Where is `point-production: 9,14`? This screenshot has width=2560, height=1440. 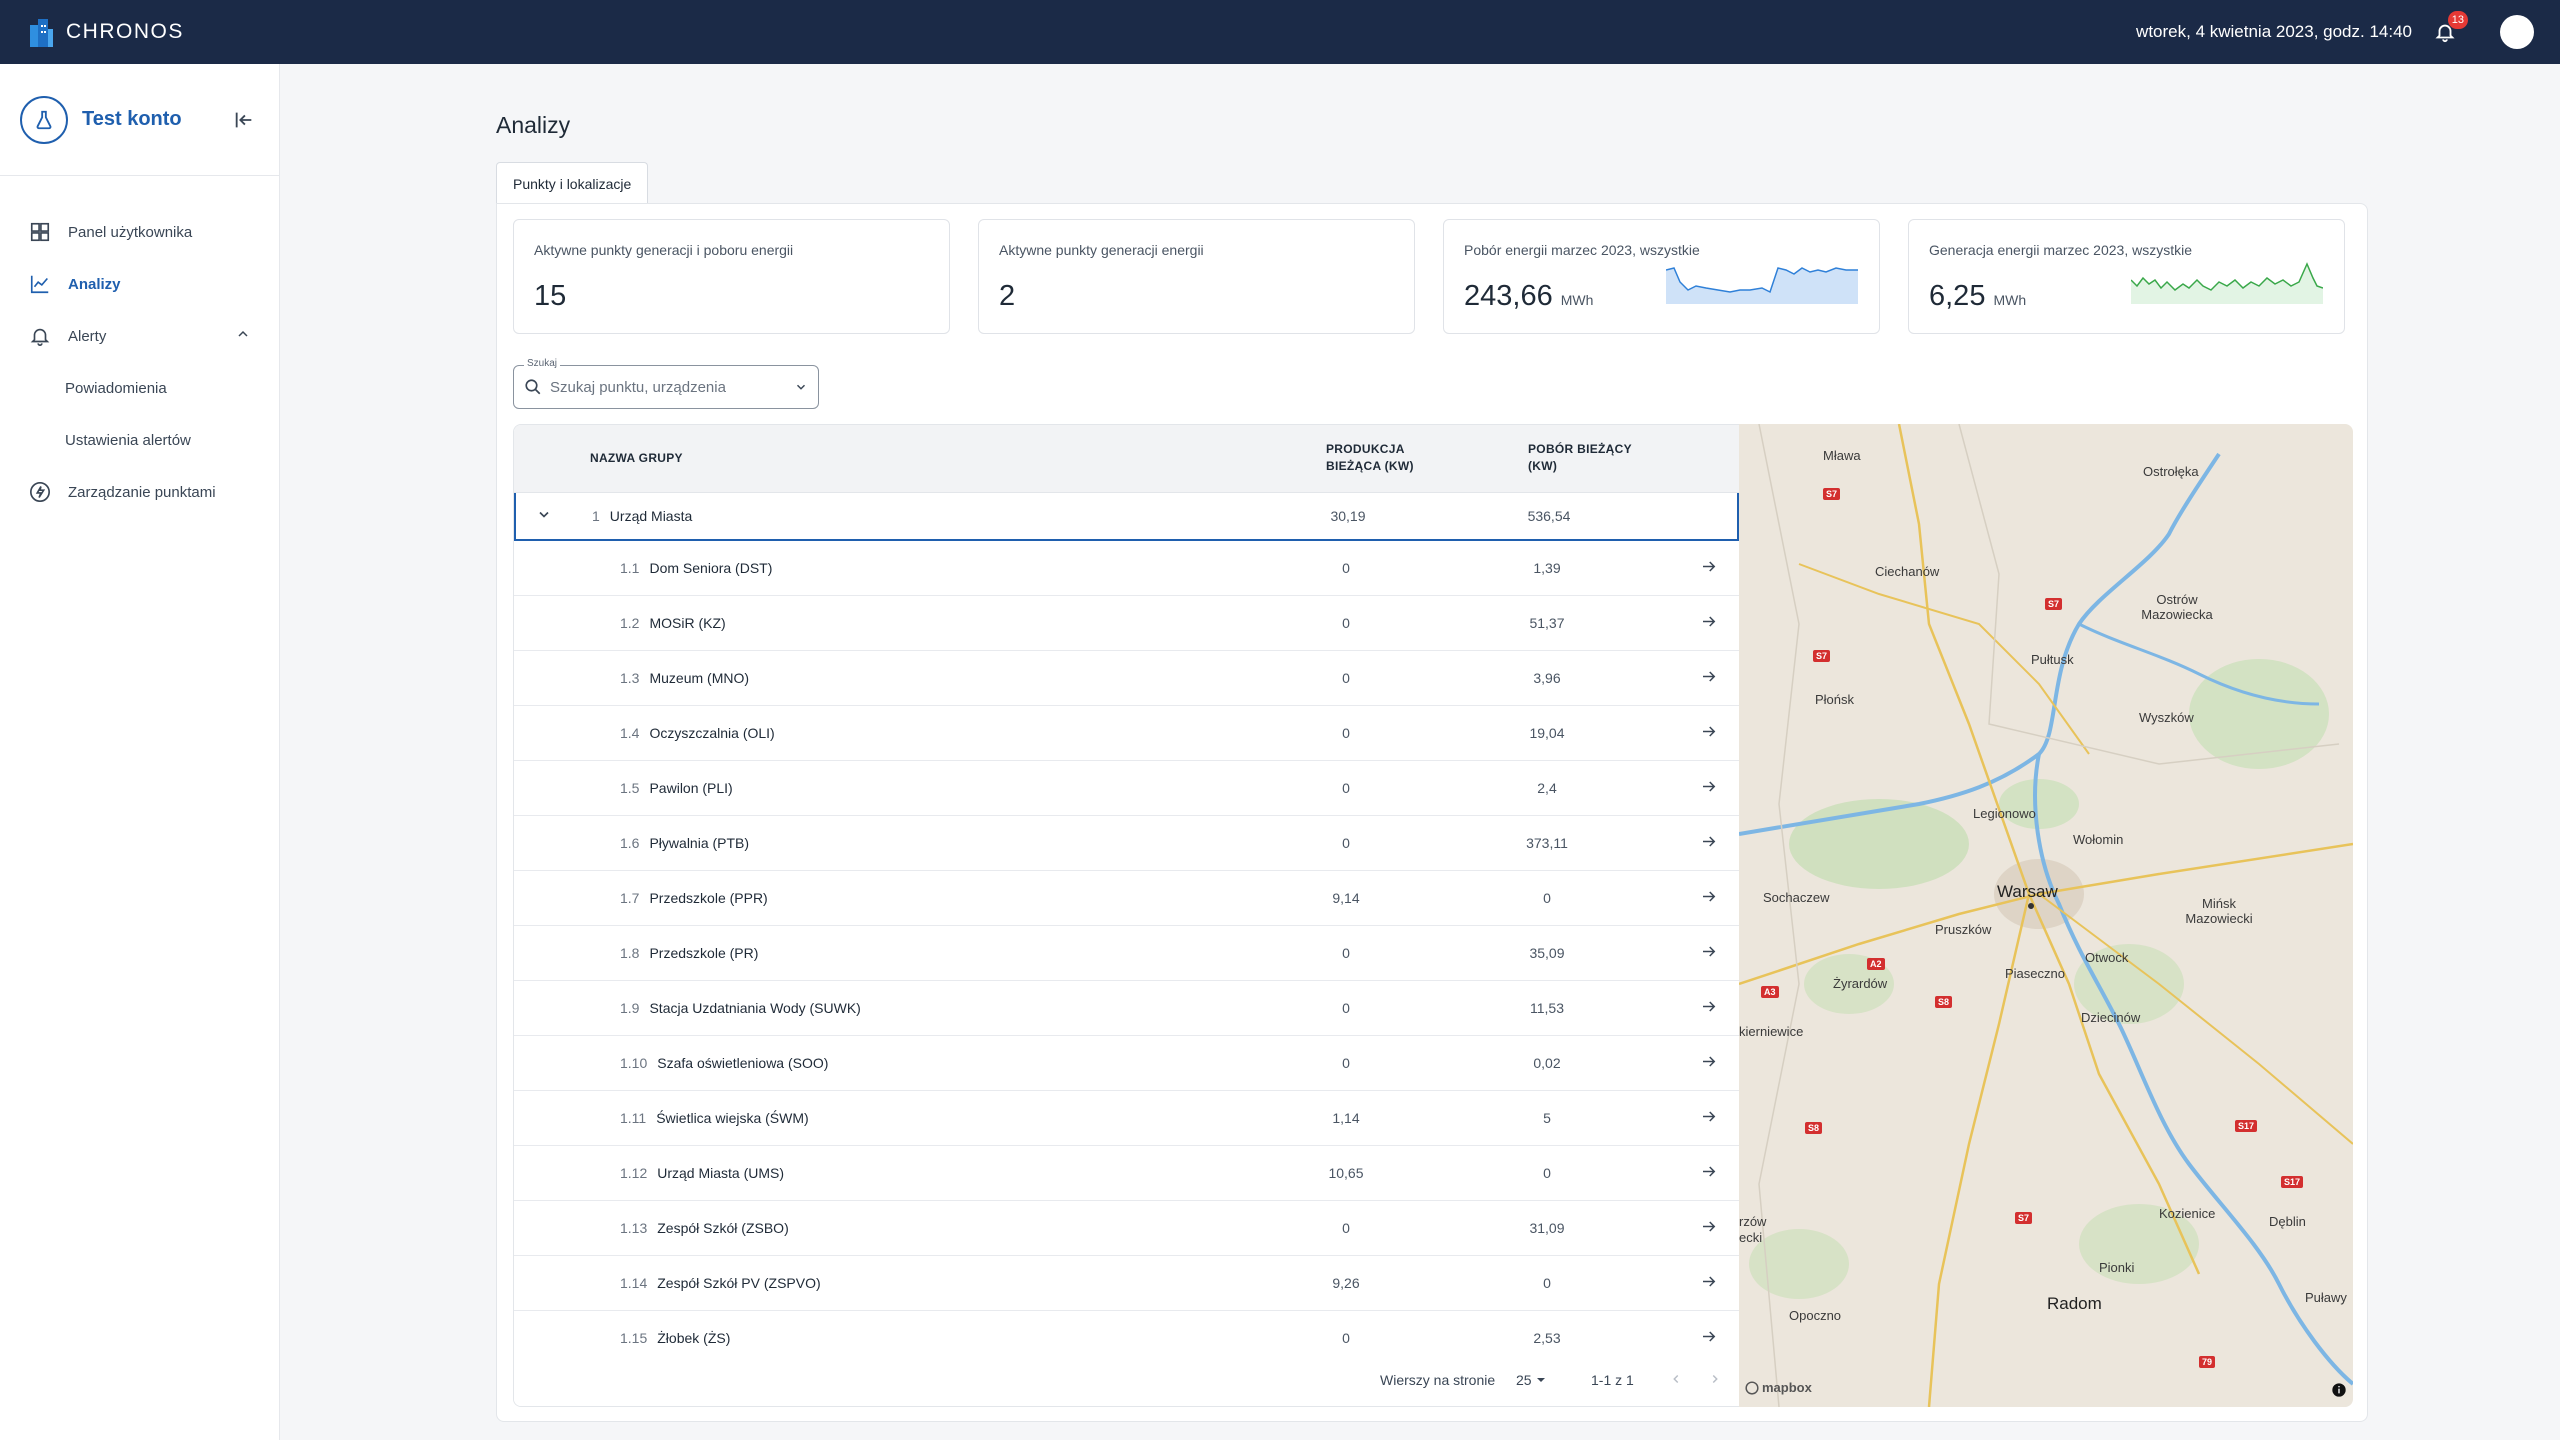
point-production: 9,14 is located at coordinates (1346, 898).